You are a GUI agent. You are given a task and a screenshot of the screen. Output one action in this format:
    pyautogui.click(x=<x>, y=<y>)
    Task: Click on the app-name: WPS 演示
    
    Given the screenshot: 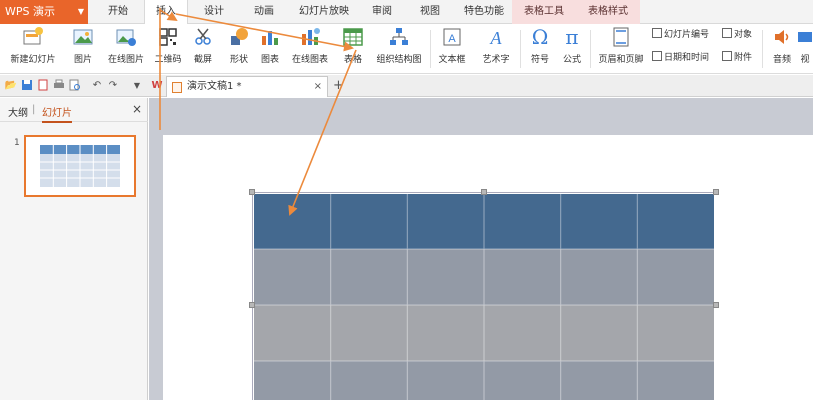 What is the action you would take?
    pyautogui.click(x=30, y=11)
    